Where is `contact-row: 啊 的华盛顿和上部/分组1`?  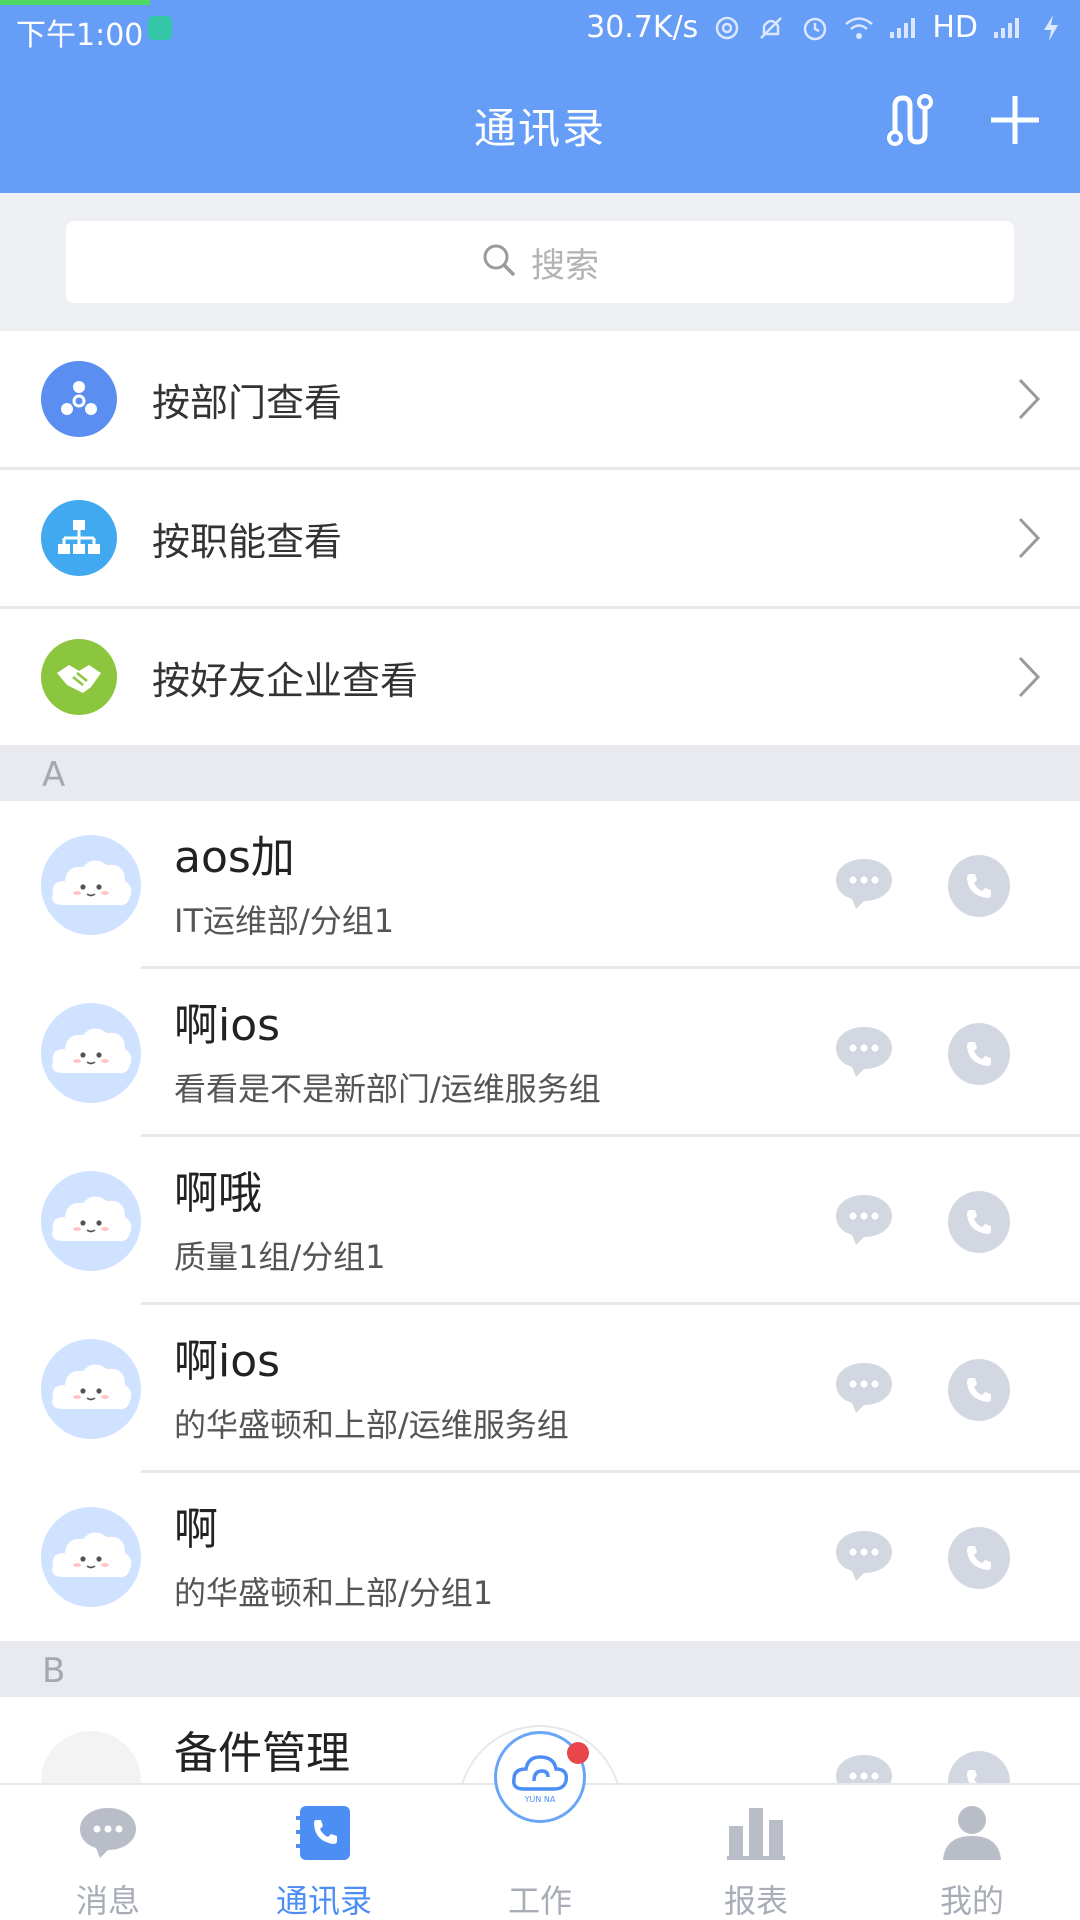 contact-row: 啊 的华盛顿和上部/分组1 is located at coordinates (540, 1557).